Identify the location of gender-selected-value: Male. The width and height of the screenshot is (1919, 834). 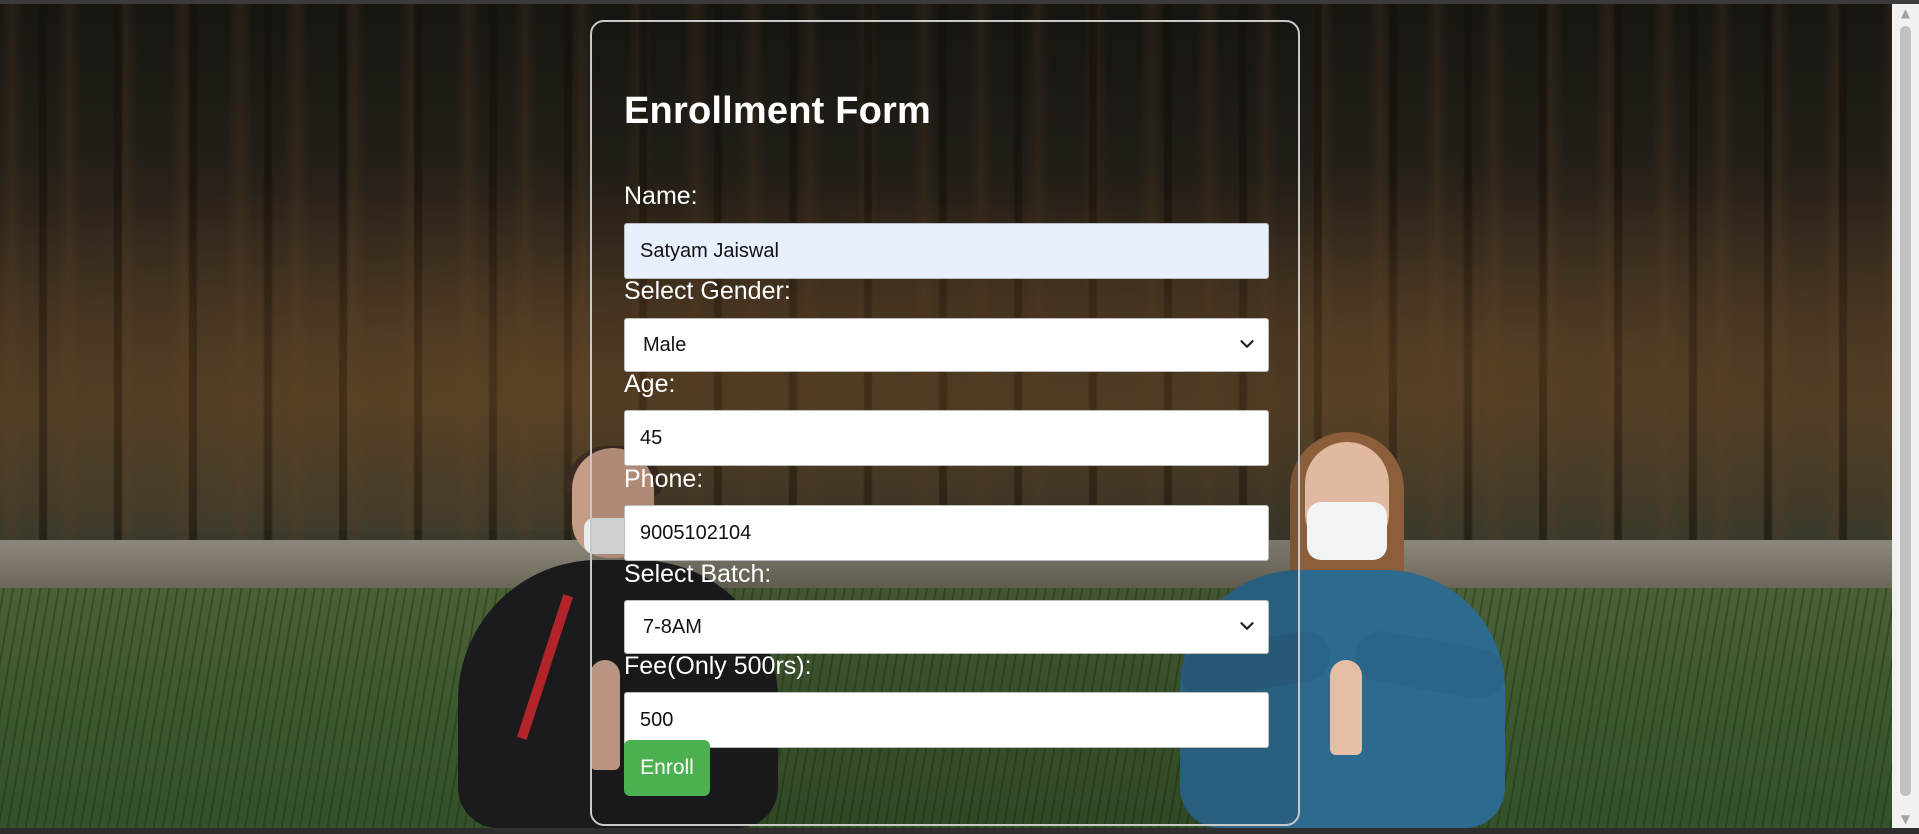
(665, 345).